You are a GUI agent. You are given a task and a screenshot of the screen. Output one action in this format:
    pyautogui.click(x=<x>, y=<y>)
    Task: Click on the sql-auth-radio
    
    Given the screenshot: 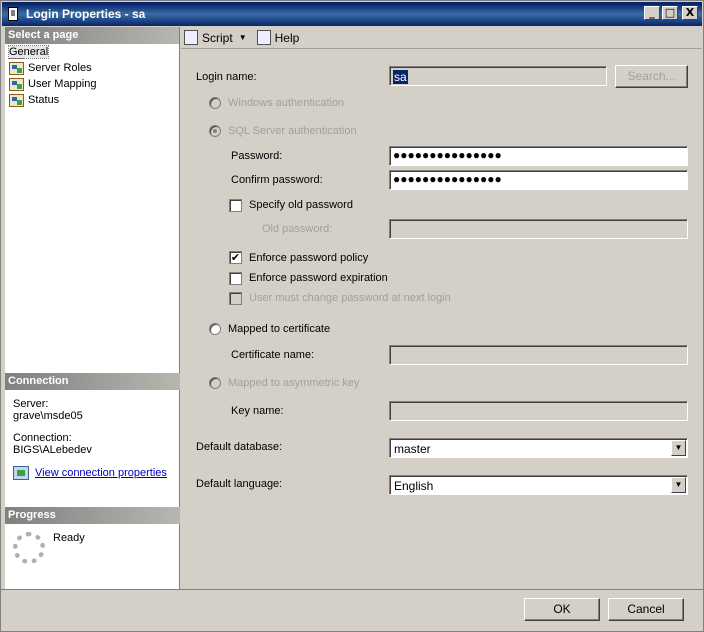 What is the action you would take?
    pyautogui.click(x=215, y=131)
    